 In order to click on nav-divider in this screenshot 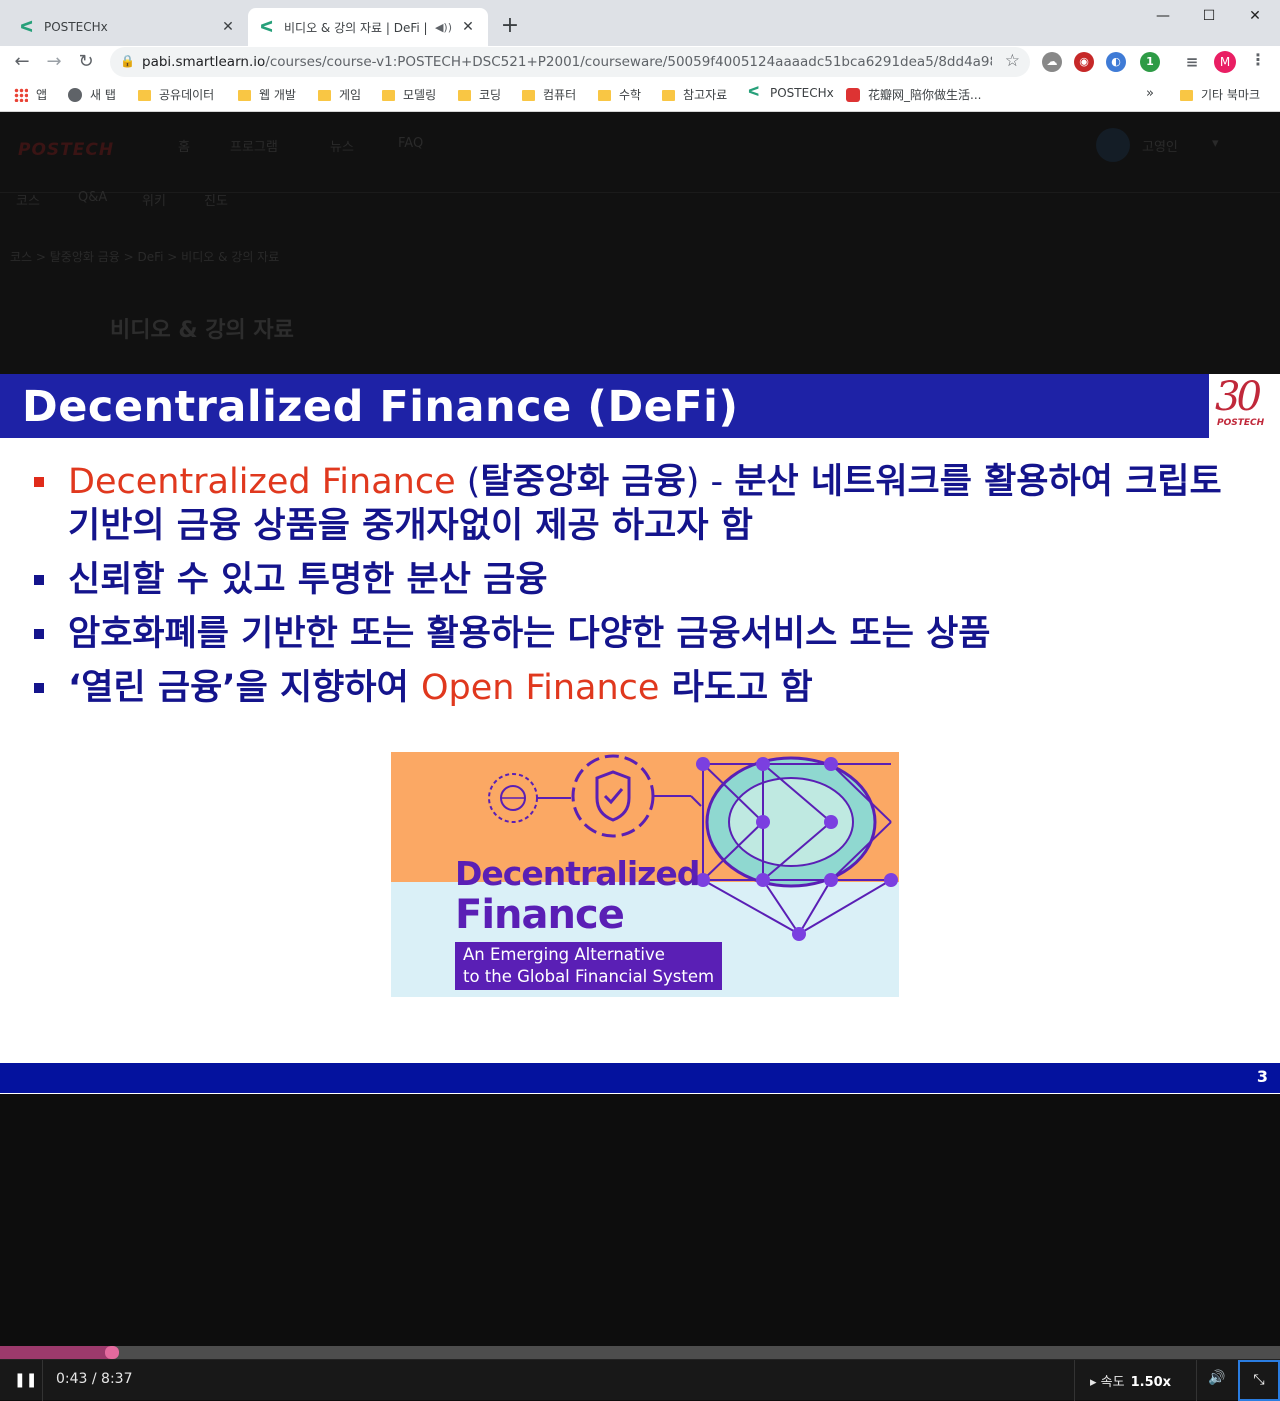, I will do `click(640, 192)`.